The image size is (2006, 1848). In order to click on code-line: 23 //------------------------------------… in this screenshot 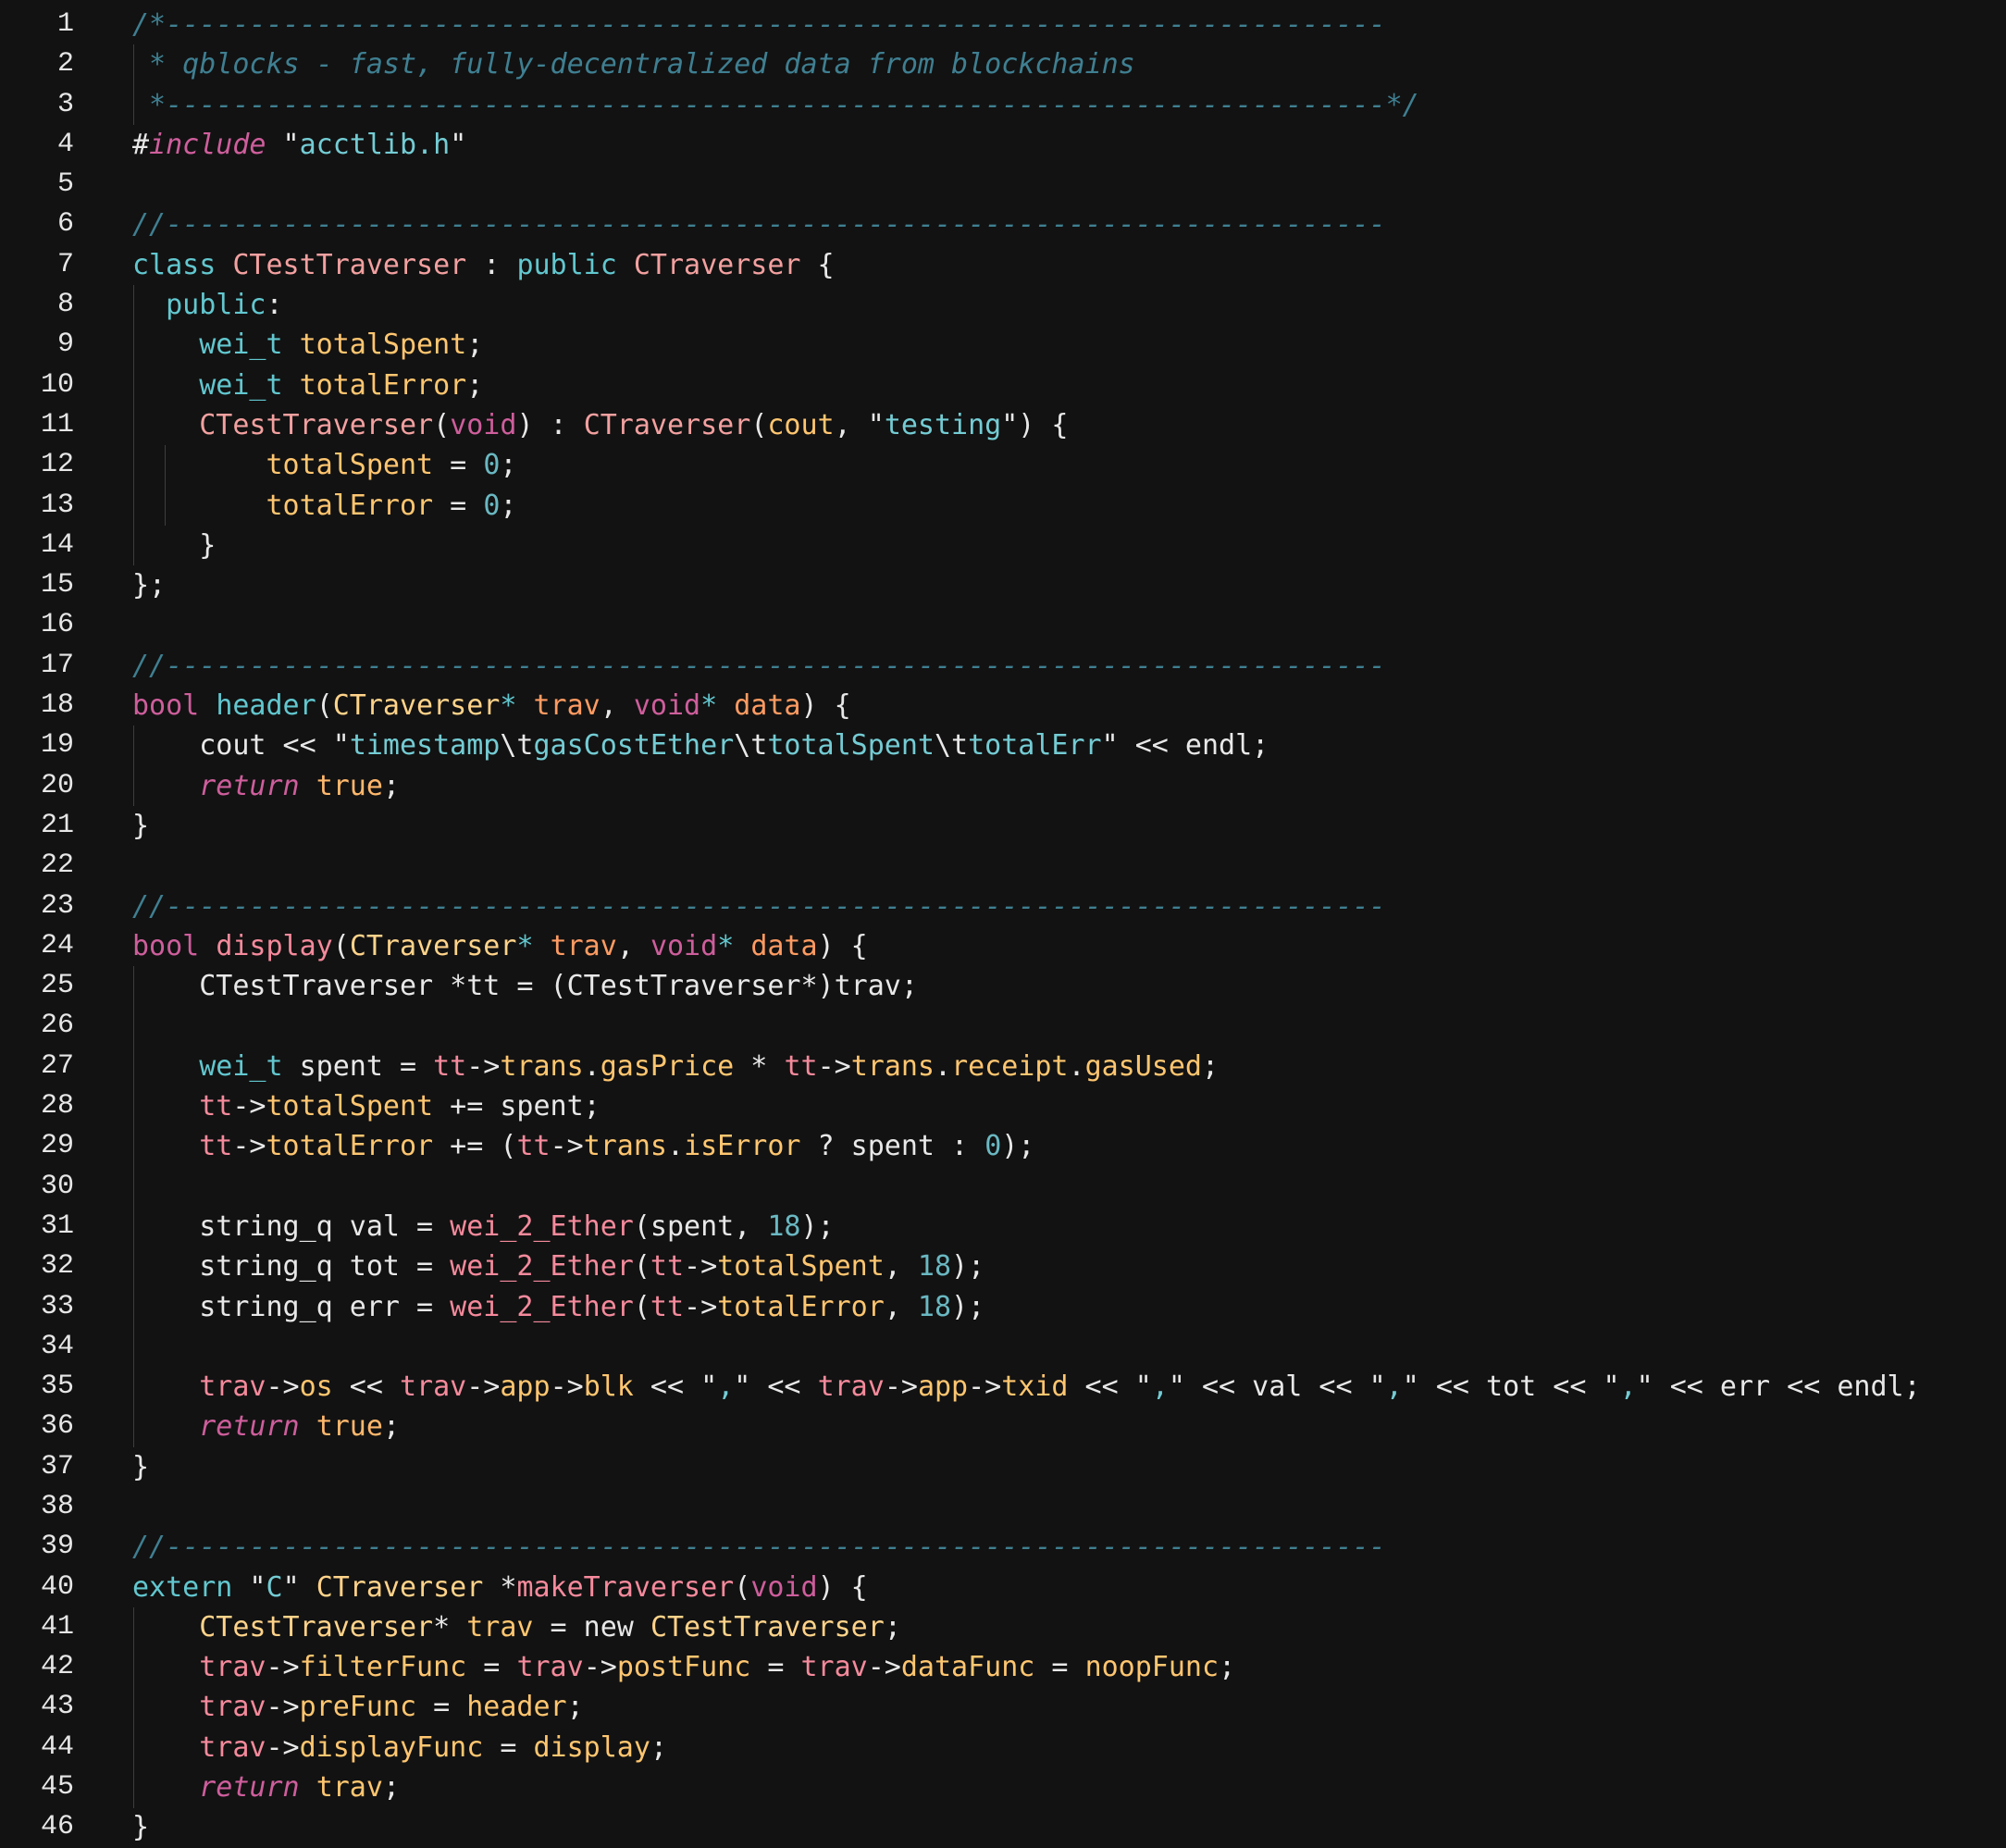, I will do `click(1003, 906)`.